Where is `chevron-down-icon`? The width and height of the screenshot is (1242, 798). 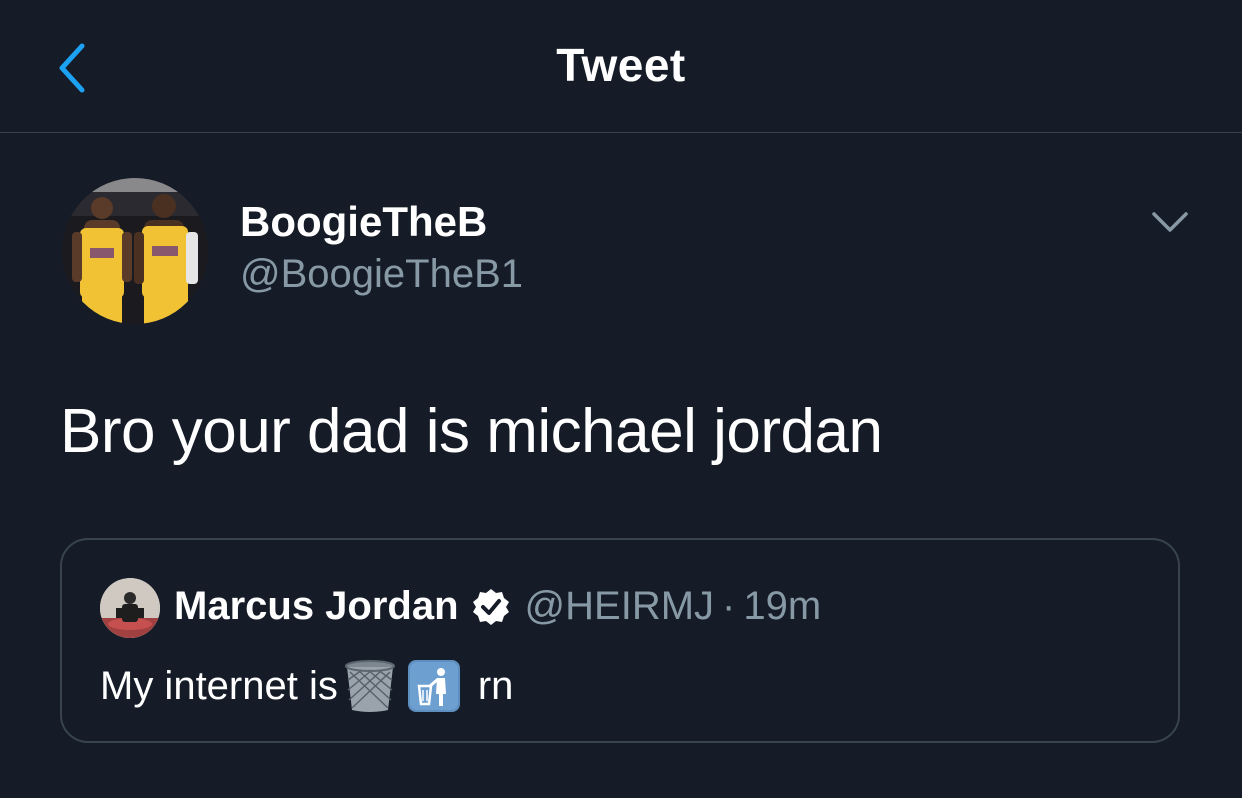
chevron-down-icon is located at coordinates (1170, 222).